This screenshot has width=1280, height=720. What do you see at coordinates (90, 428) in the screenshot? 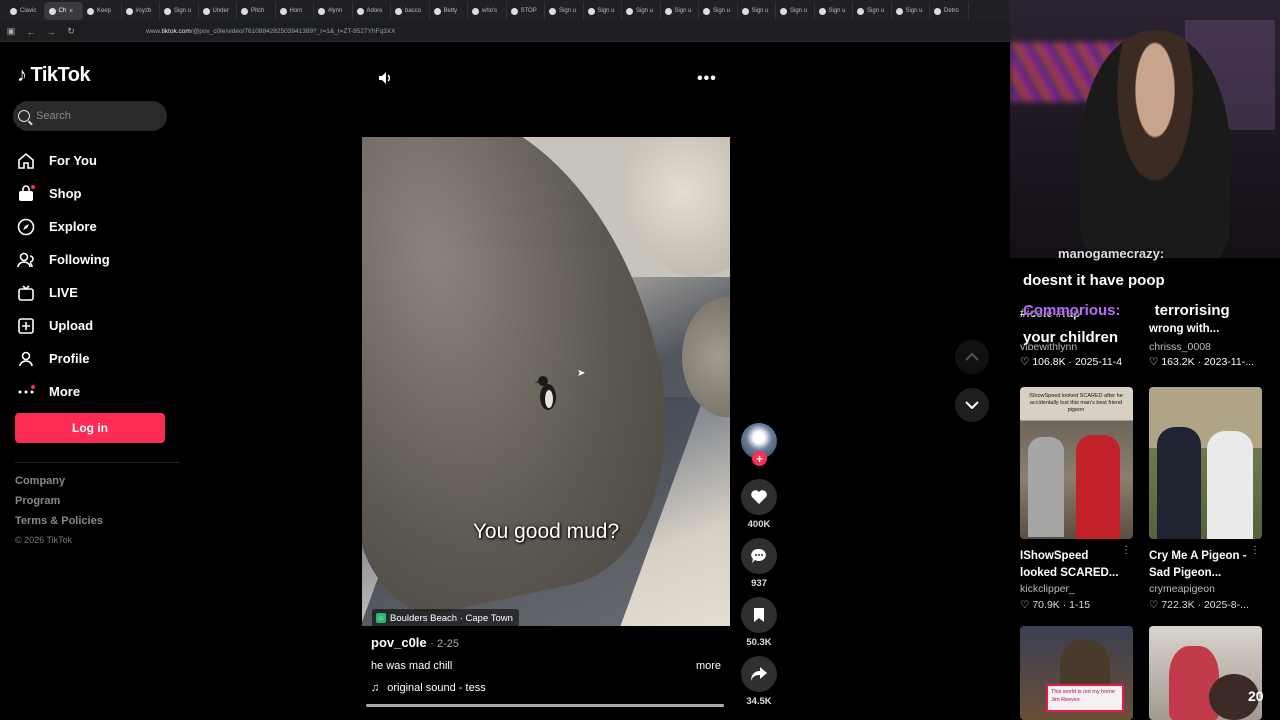
I see `login-button: Log in` at bounding box center [90, 428].